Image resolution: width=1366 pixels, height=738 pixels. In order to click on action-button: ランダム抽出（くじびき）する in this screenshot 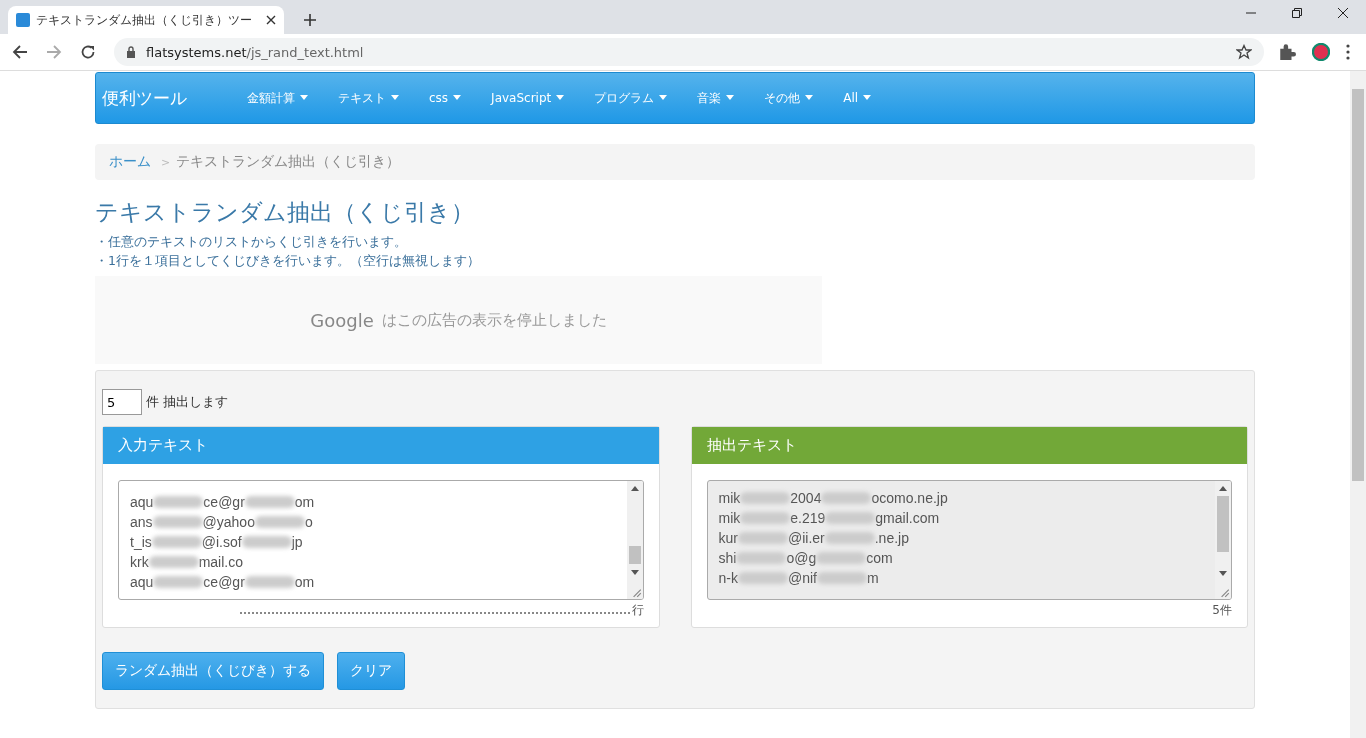, I will do `click(213, 671)`.